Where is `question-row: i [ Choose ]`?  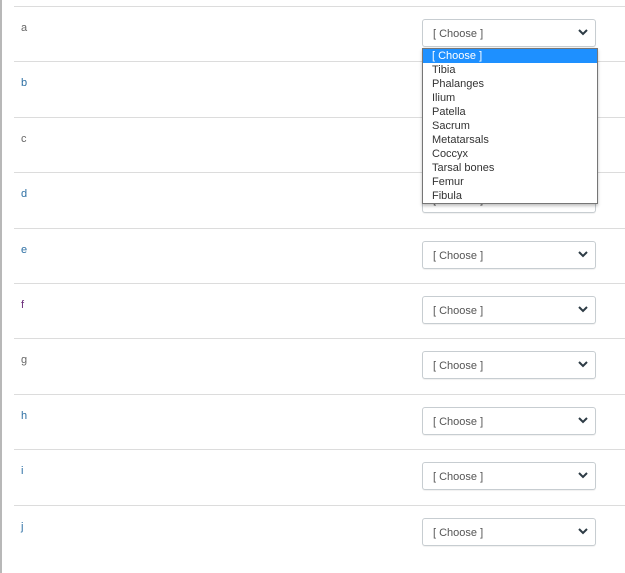
question-row: i [ Choose ] is located at coordinates (319, 477).